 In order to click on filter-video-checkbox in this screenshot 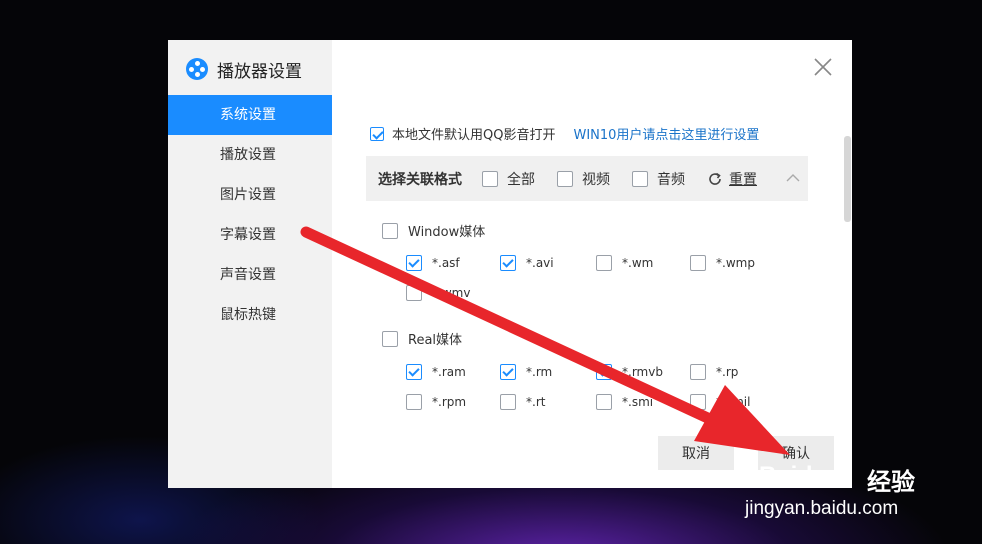, I will do `click(565, 178)`.